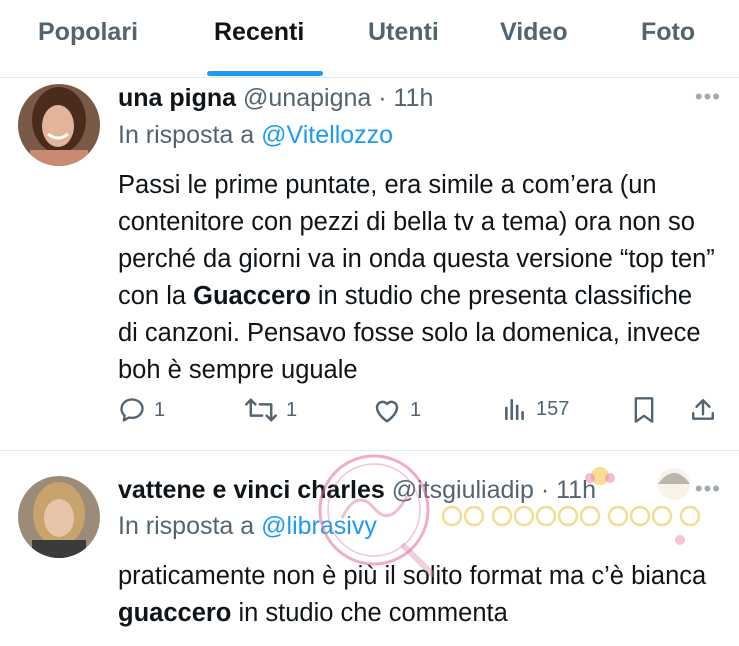  I want to click on reply-count: 1, so click(160, 409).